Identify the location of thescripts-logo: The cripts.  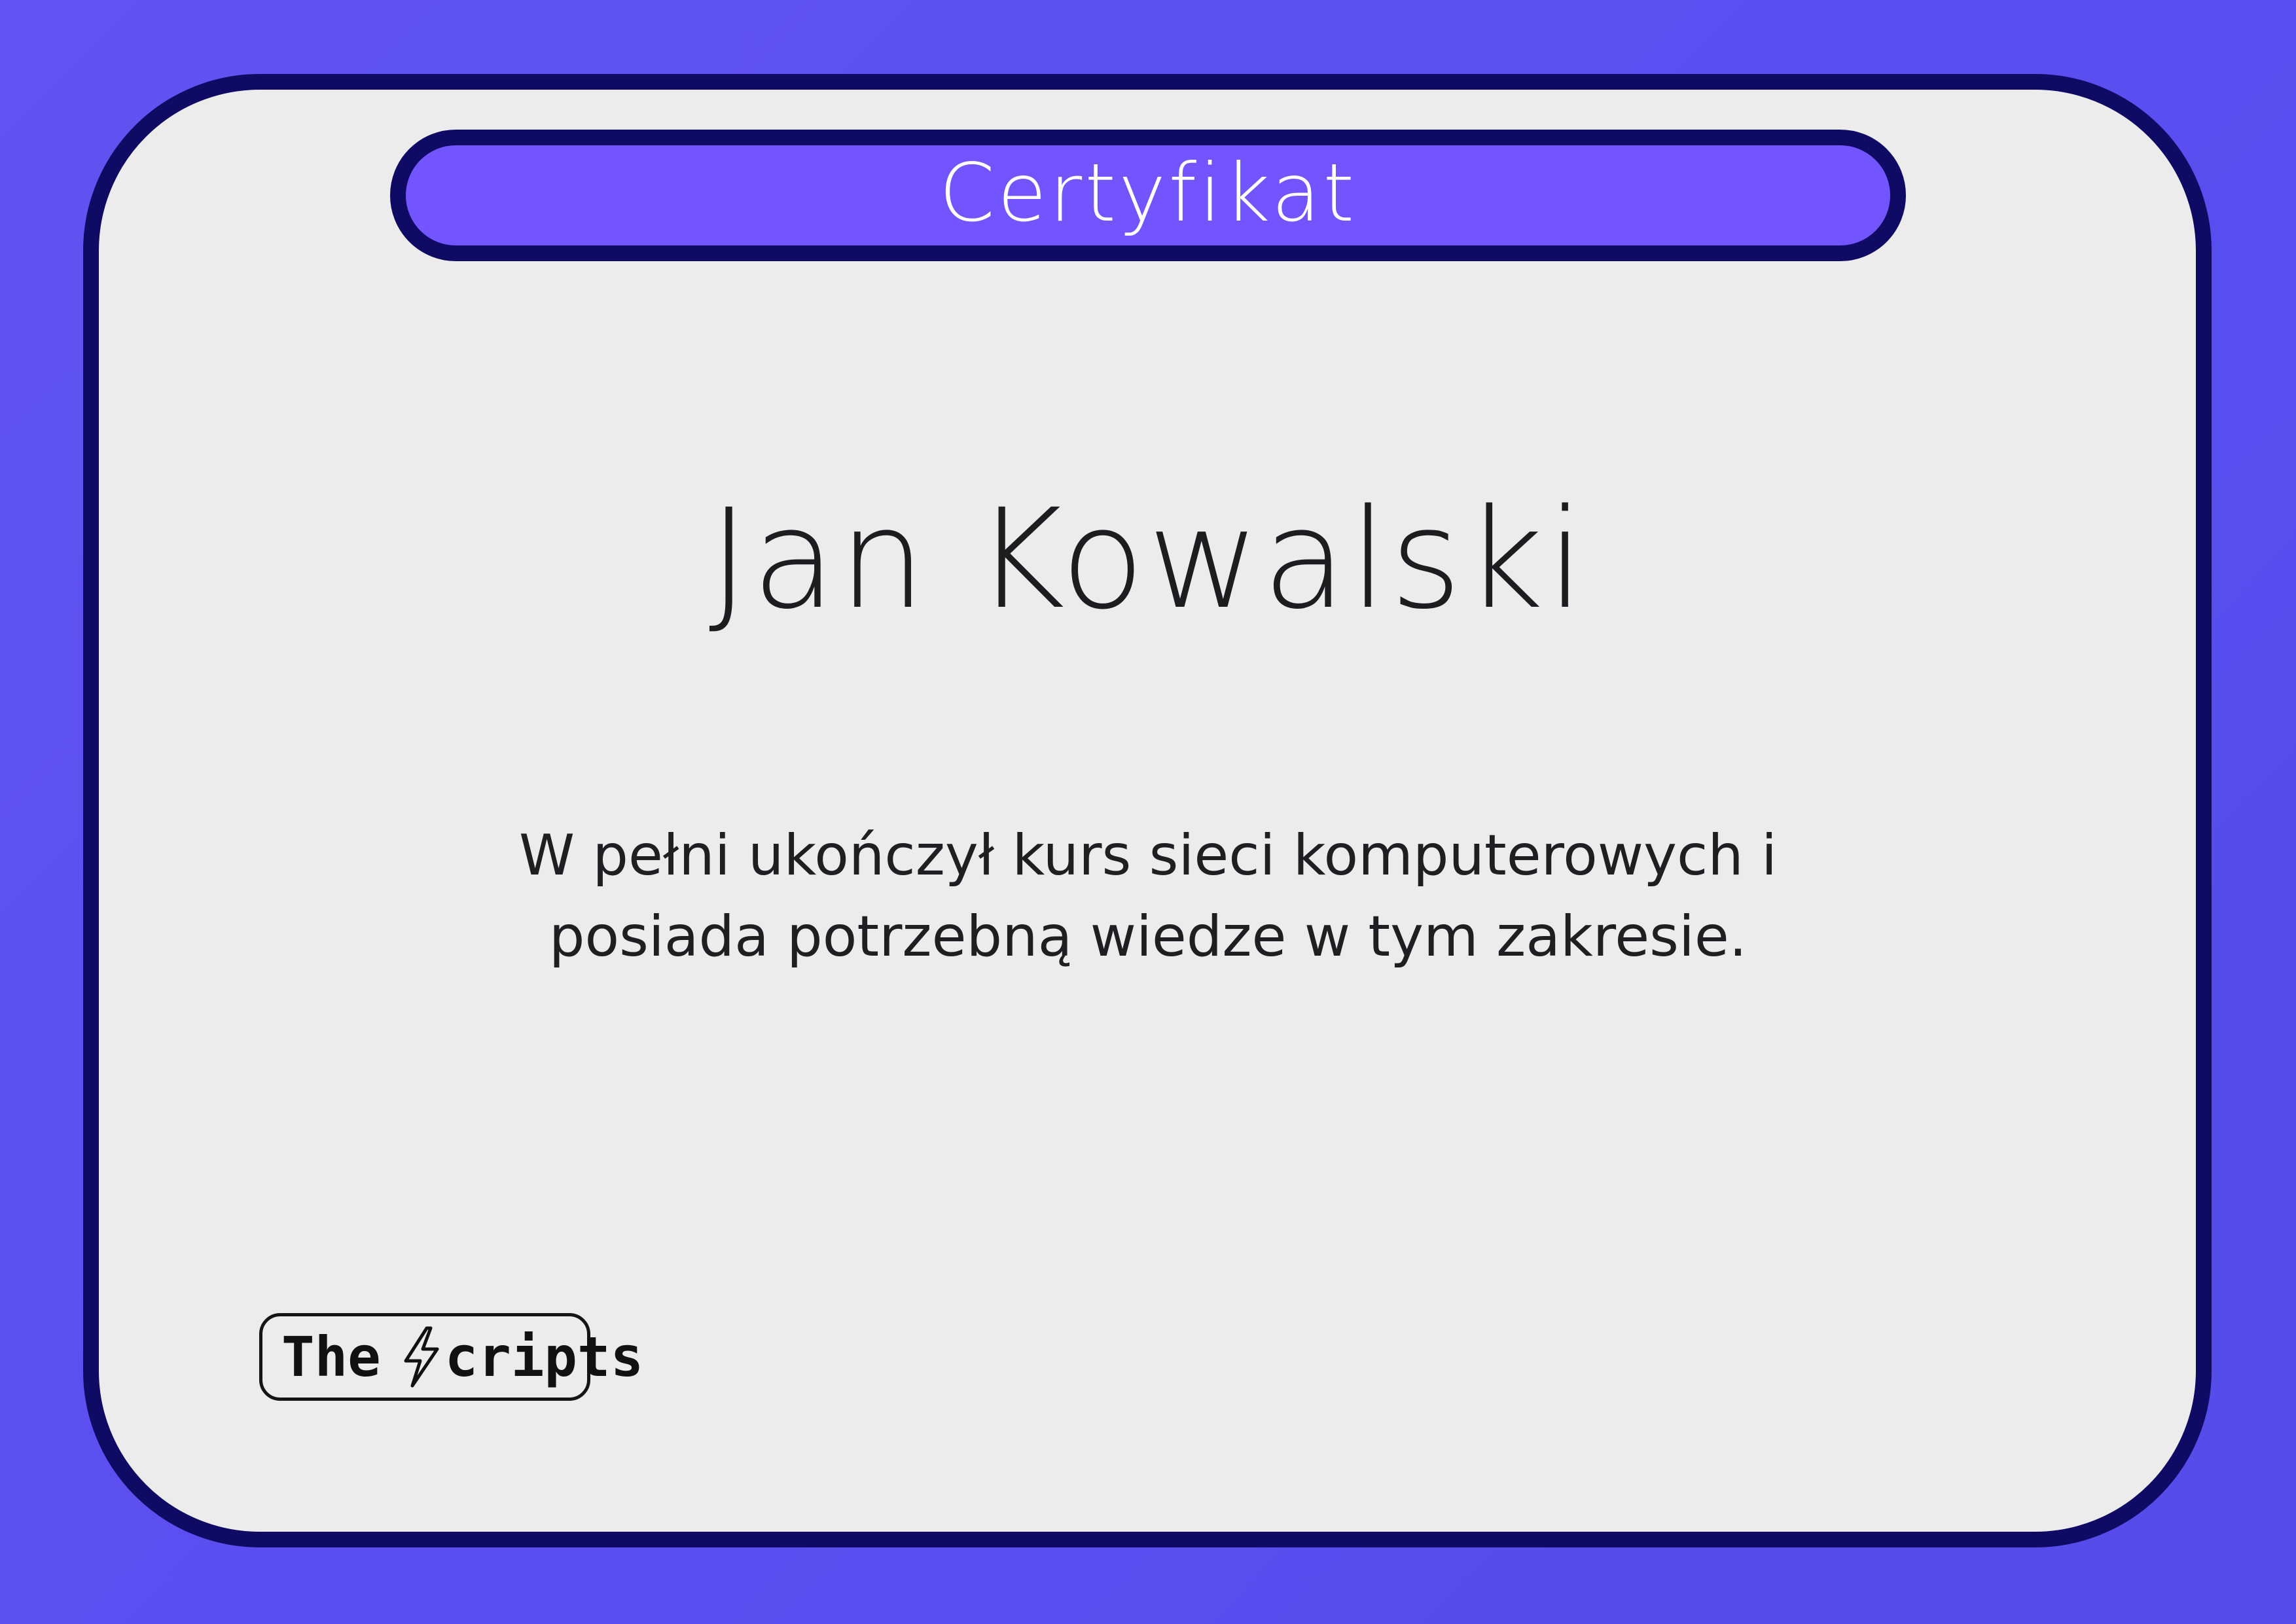
(451, 1357).